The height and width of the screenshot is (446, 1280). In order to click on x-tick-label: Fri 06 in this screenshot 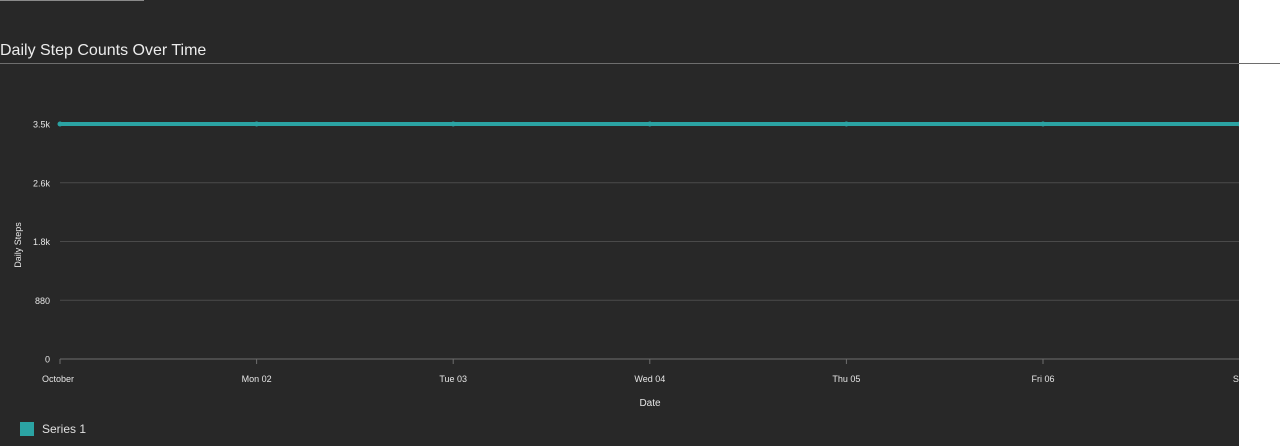, I will do `click(1042, 379)`.